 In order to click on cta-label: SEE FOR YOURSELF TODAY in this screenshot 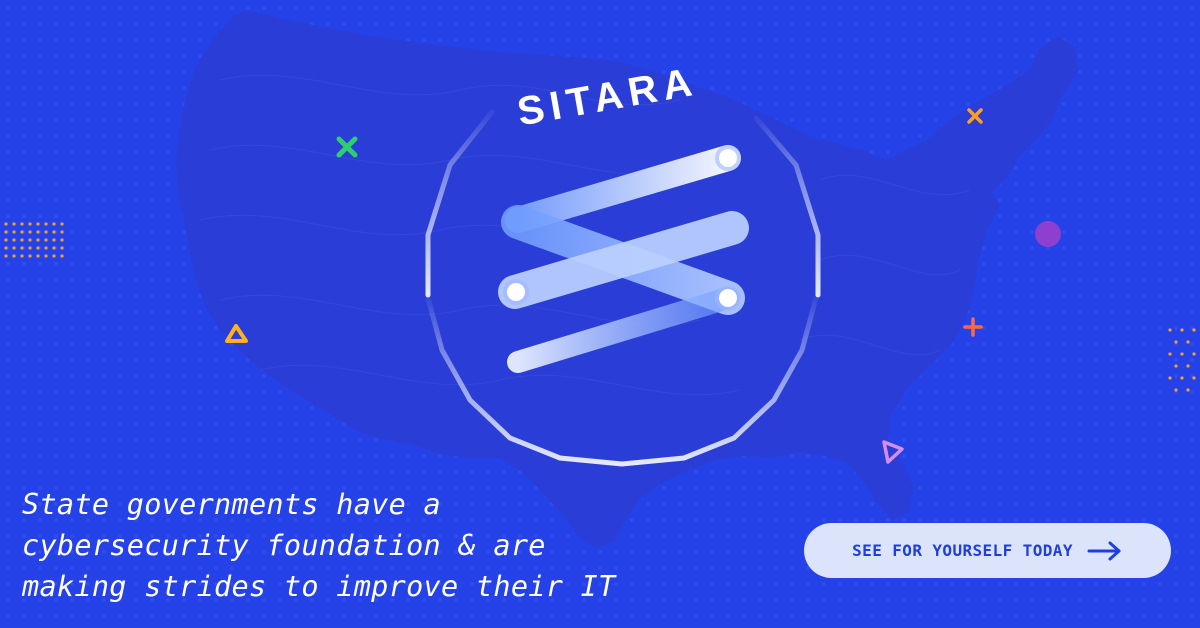, I will do `click(962, 550)`.